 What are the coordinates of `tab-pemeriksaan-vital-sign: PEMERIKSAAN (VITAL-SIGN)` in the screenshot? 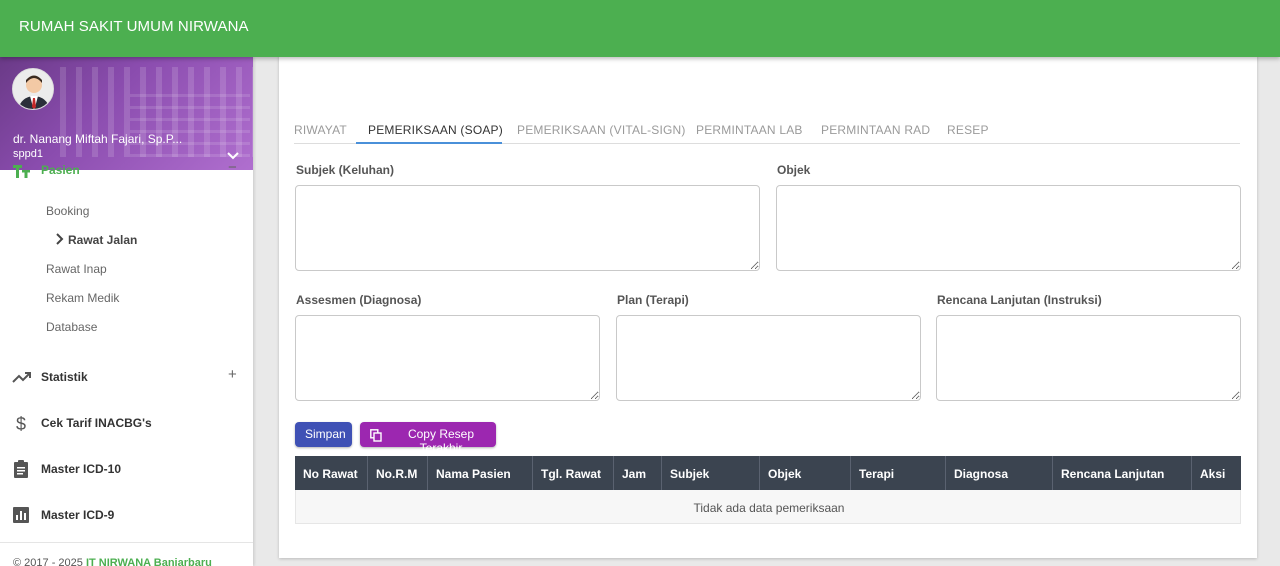 It's located at (601, 130).